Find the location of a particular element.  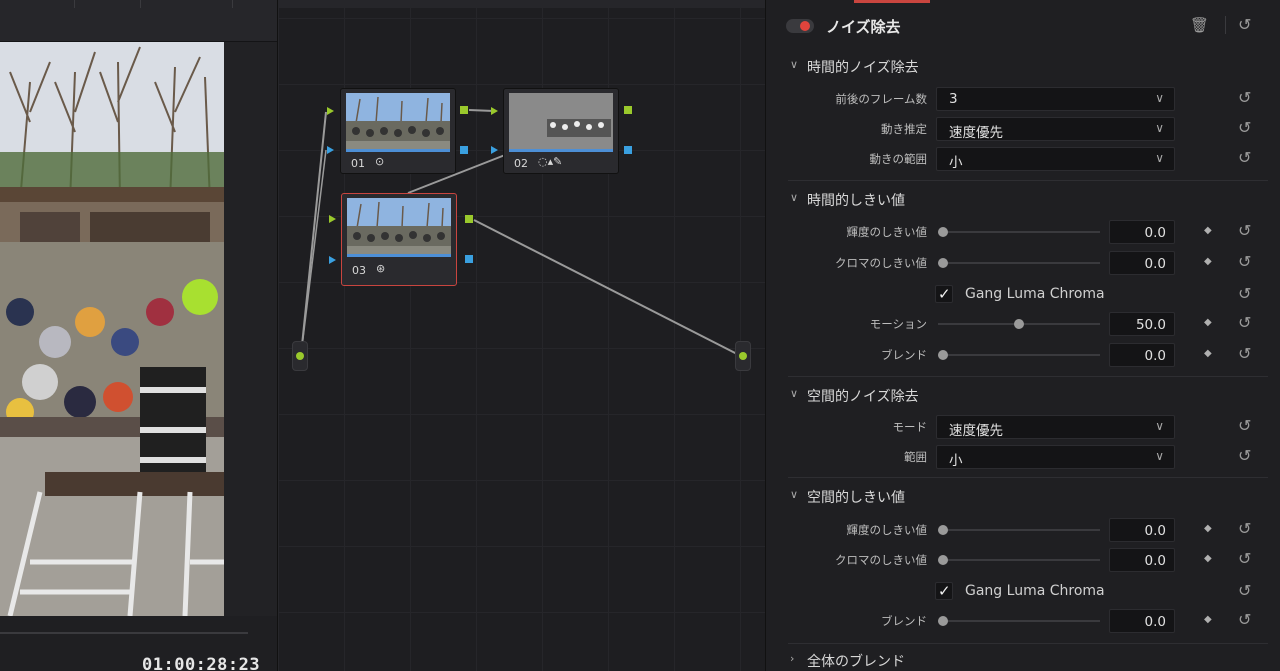

output-node is located at coordinates (743, 356).